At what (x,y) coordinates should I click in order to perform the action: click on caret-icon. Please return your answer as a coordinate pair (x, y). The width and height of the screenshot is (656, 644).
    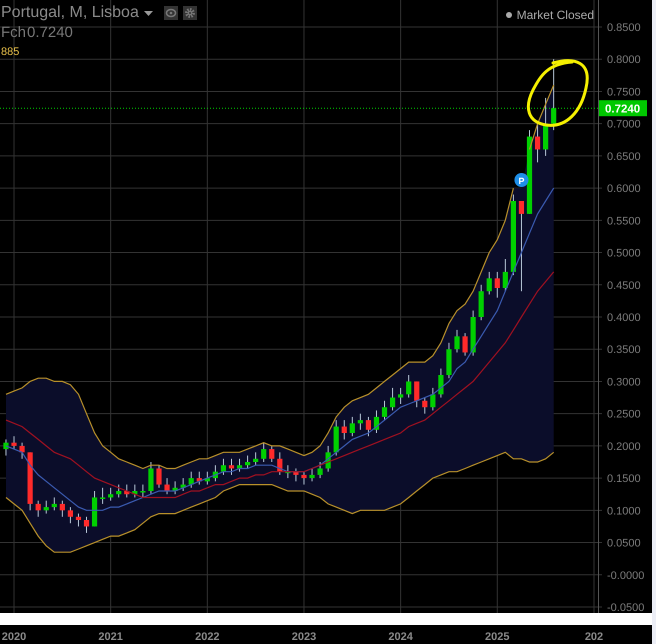
    Looking at the image, I should click on (148, 13).